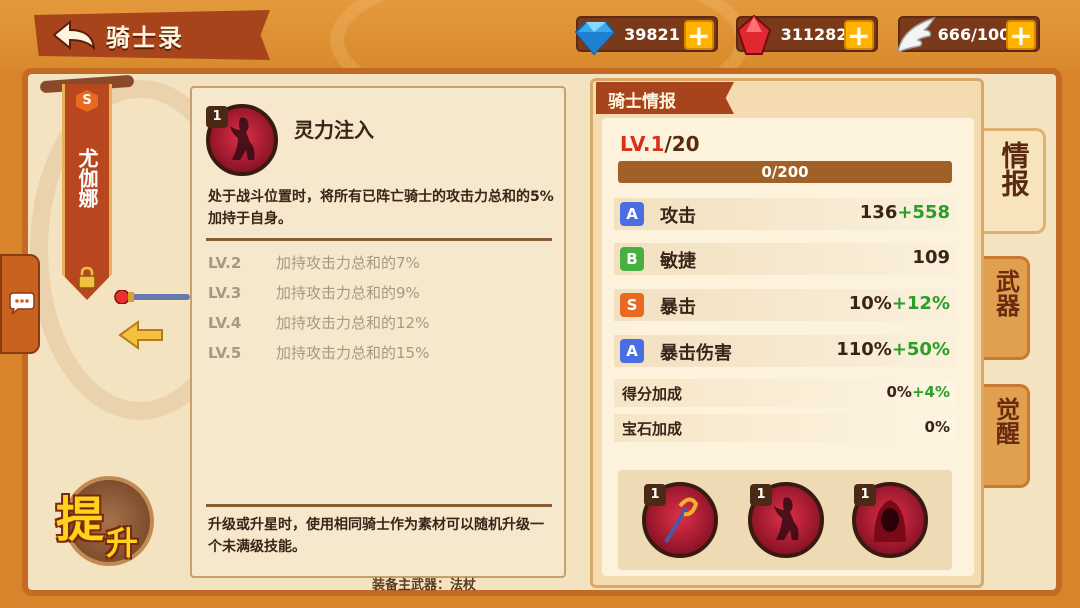 The width and height of the screenshot is (1080, 608). What do you see at coordinates (859, 35) in the screenshot?
I see `add-ruby-button: +` at bounding box center [859, 35].